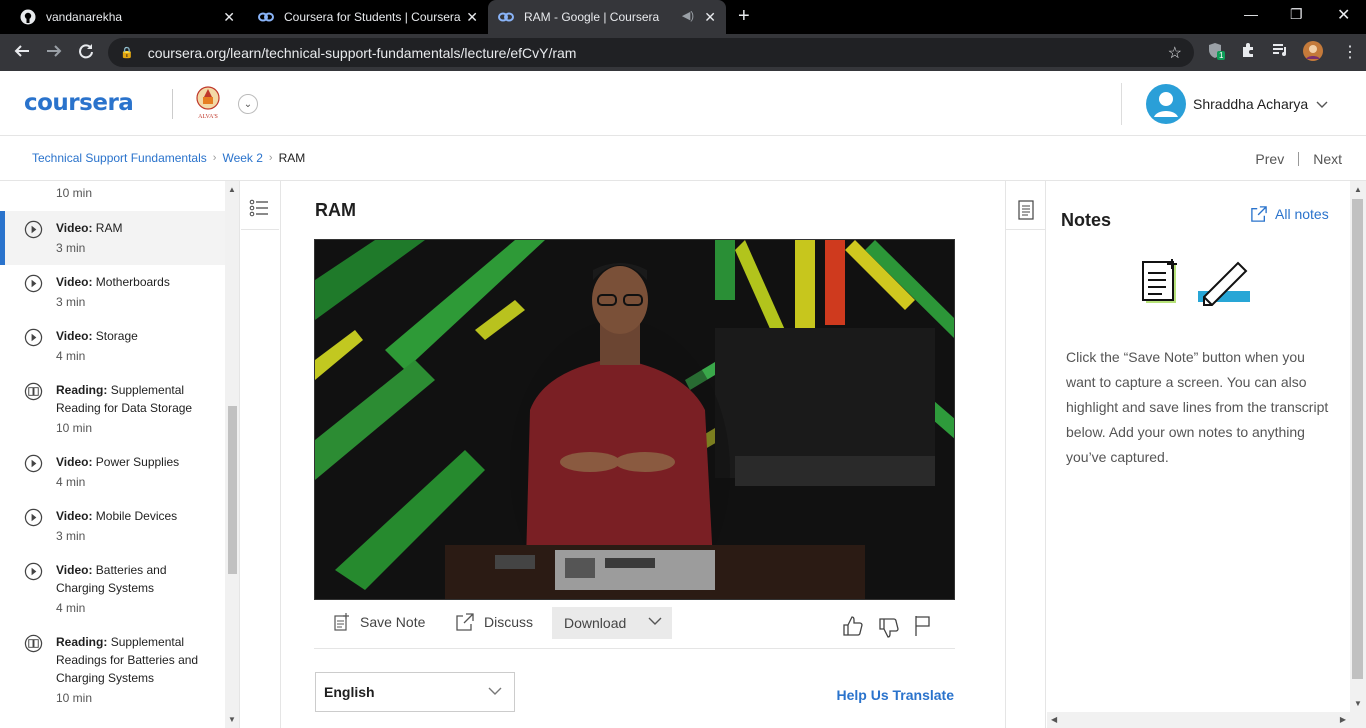  I want to click on flag-icon, so click(923, 626).